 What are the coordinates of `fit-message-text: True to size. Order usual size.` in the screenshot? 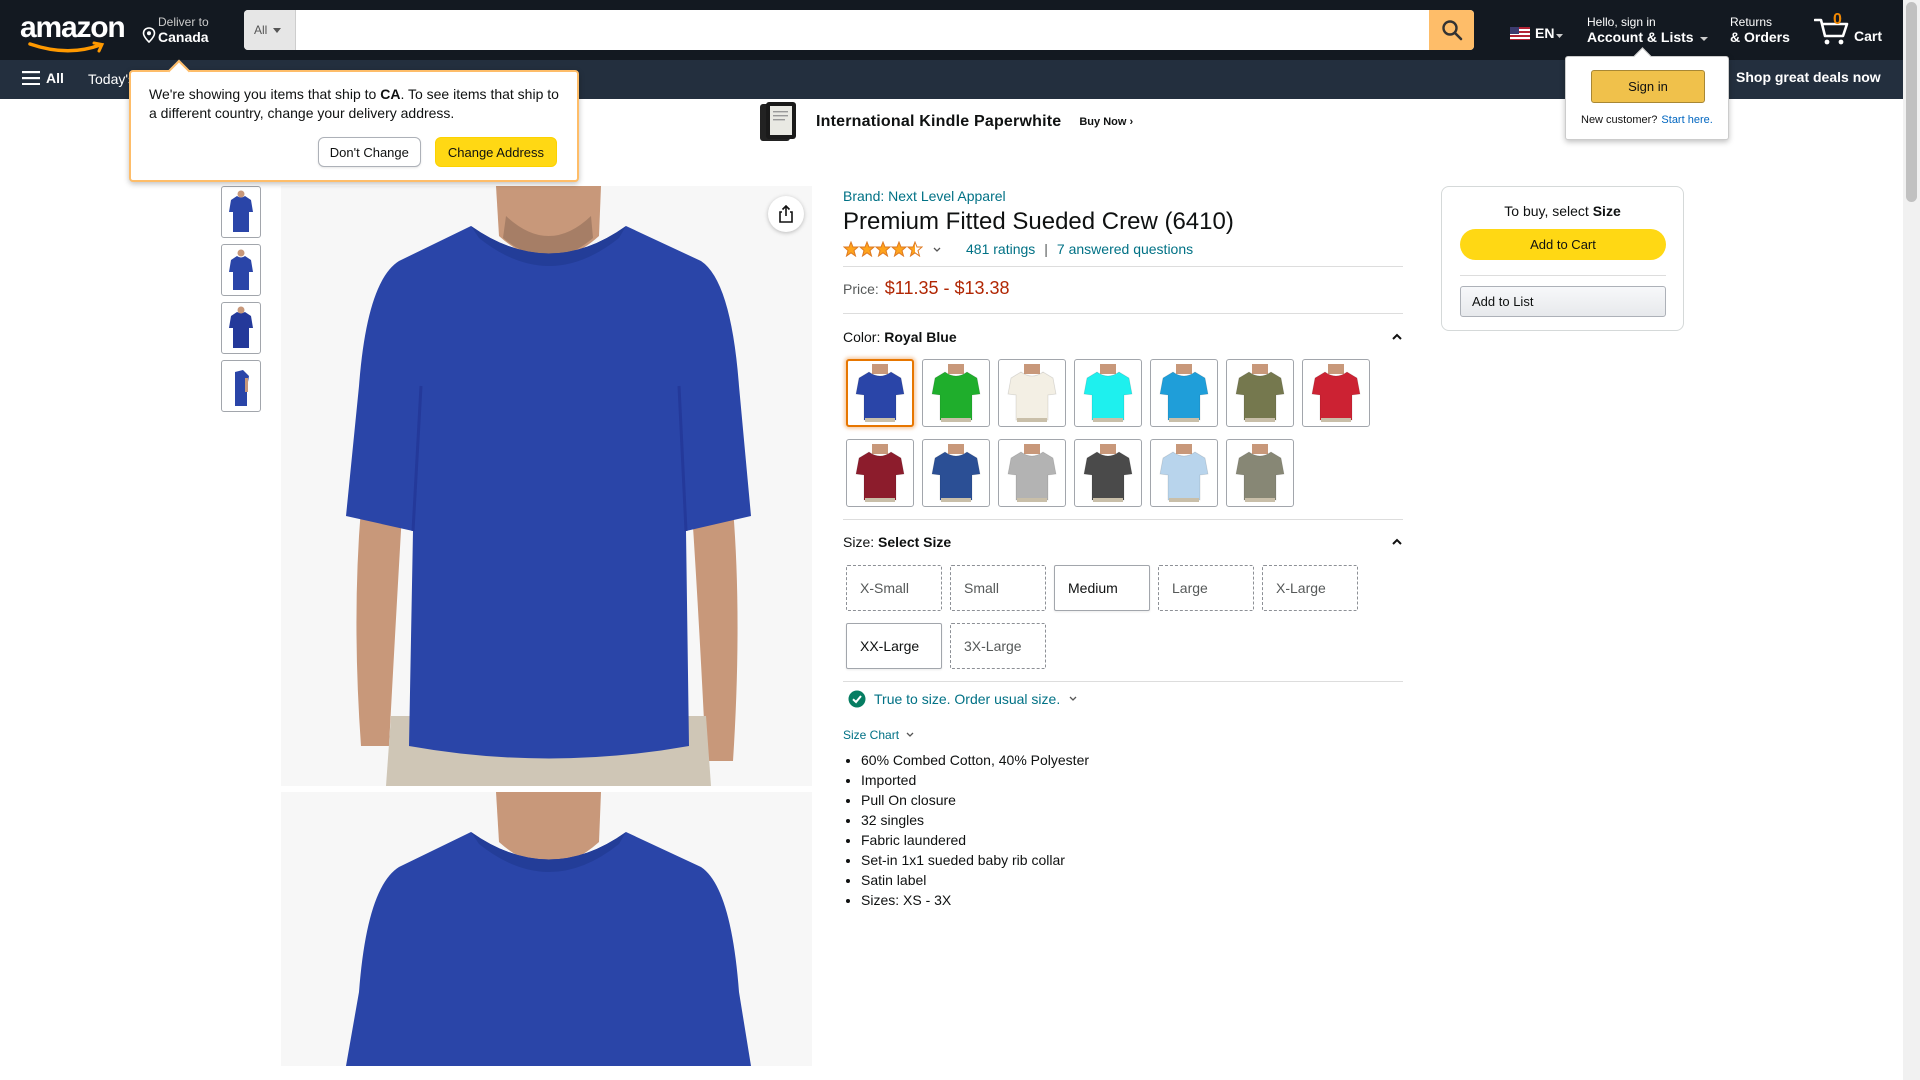 It's located at (967, 699).